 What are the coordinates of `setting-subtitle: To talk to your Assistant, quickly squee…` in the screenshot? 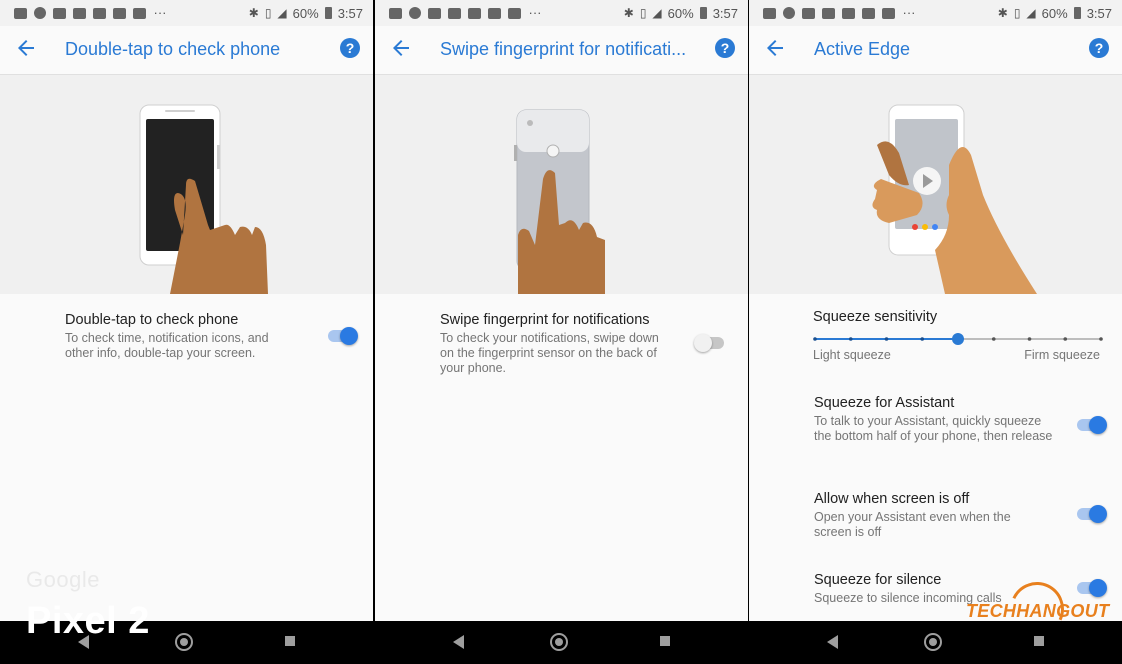 It's located at (933, 428).